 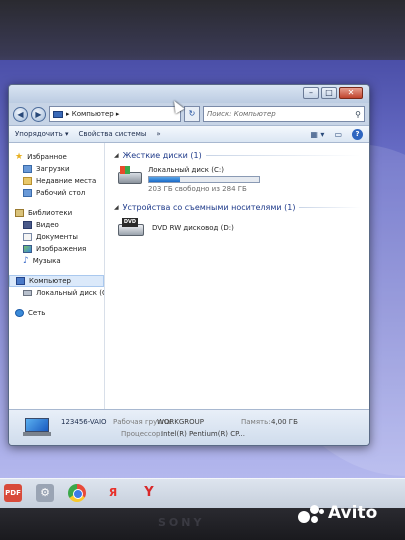 What do you see at coordinates (92, 114) in the screenshot?
I see `address-path: ▸ Компьютер ▸` at bounding box center [92, 114].